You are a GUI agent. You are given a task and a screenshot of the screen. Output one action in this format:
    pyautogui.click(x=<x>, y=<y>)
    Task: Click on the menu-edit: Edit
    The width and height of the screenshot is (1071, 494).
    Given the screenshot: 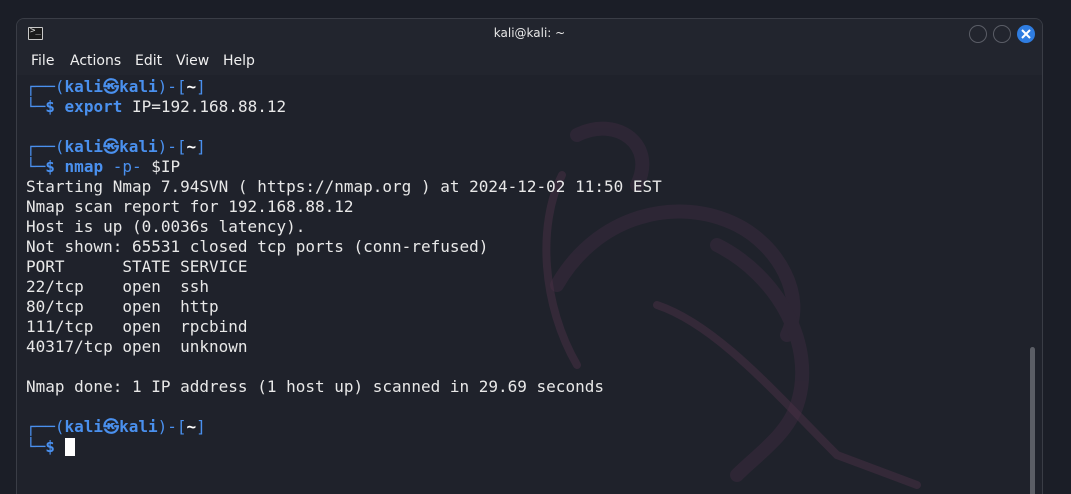 What is the action you would take?
    pyautogui.click(x=148, y=61)
    